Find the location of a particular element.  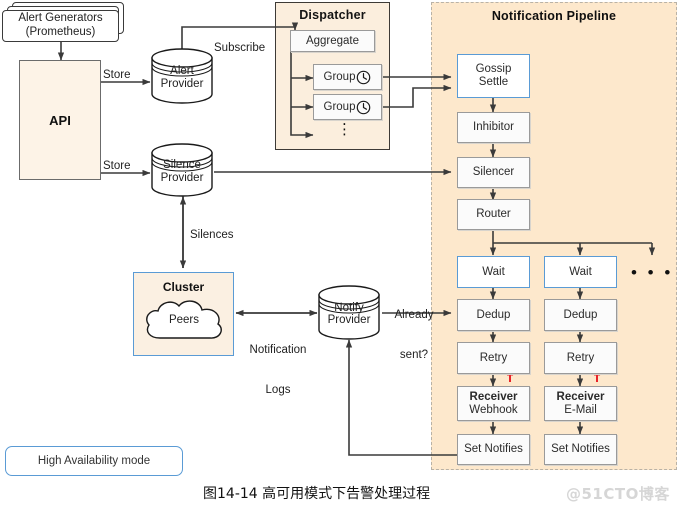

inhibitor-label: Inhibitor is located at coordinates (493, 127).